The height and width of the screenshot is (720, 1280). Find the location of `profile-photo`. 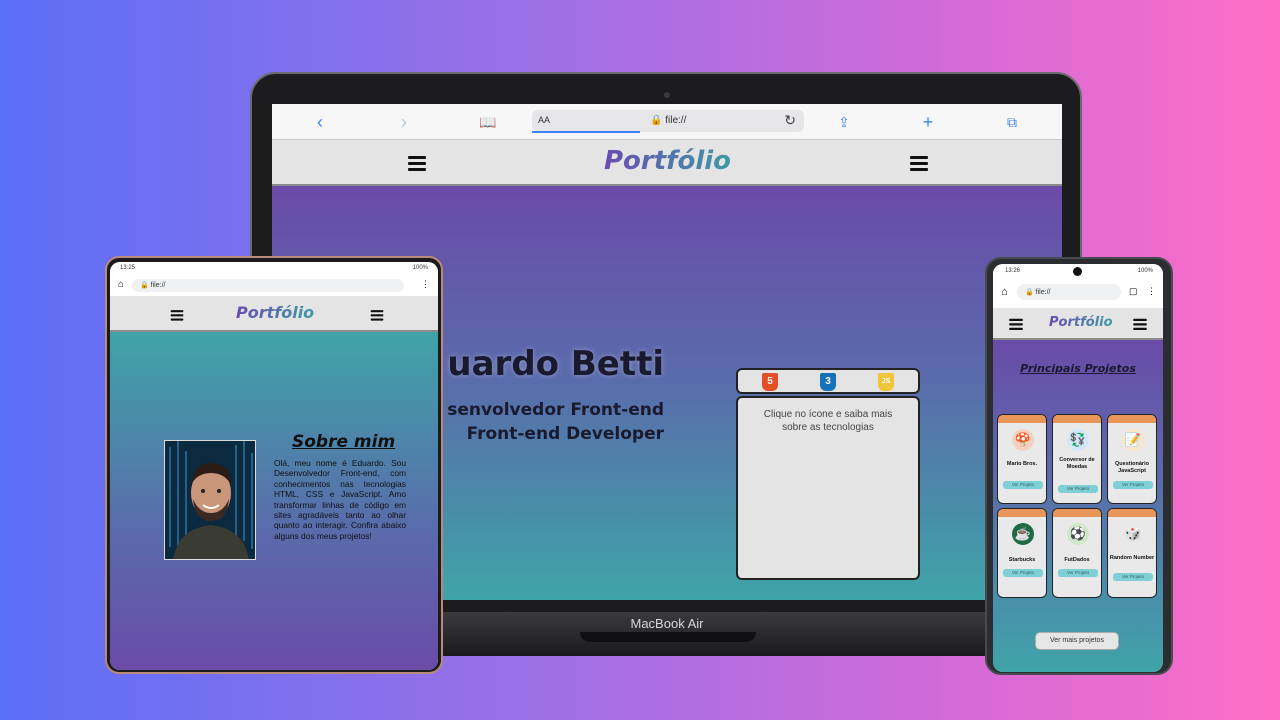

profile-photo is located at coordinates (210, 500).